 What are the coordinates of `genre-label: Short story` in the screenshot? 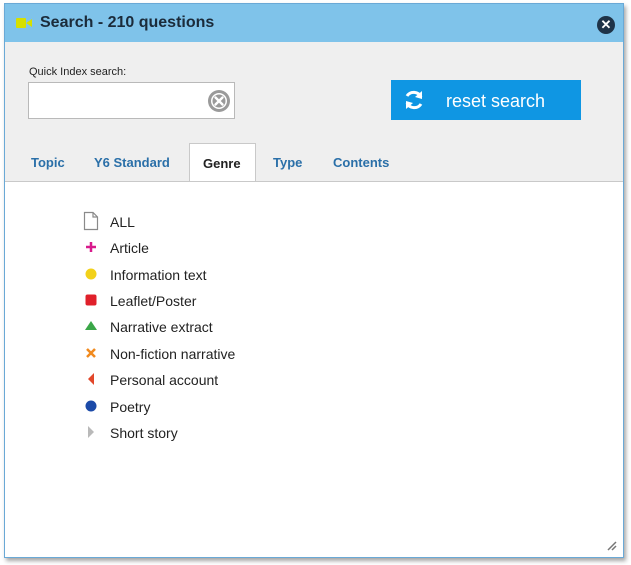 It's located at (144, 433).